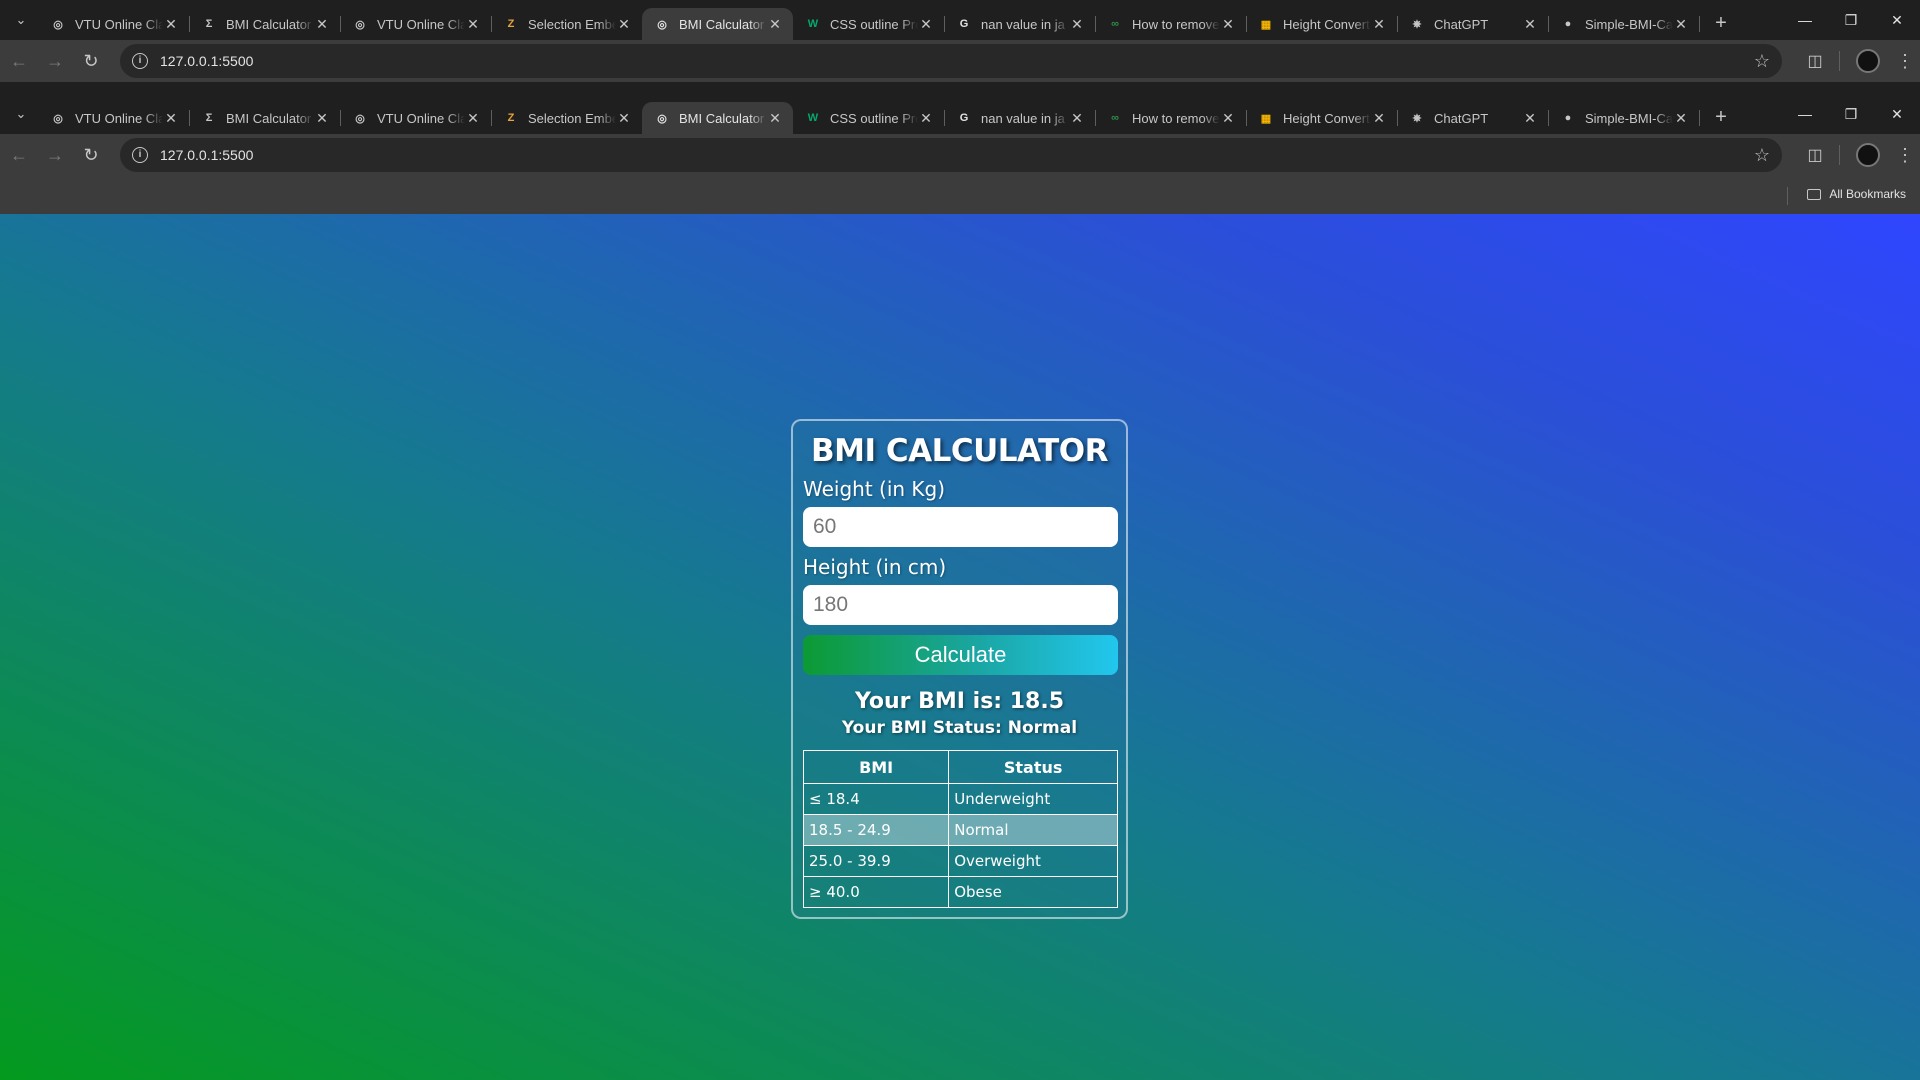 This screenshot has height=1080, width=1920. What do you see at coordinates (662, 118) in the screenshot?
I see `globe-icon: ◎` at bounding box center [662, 118].